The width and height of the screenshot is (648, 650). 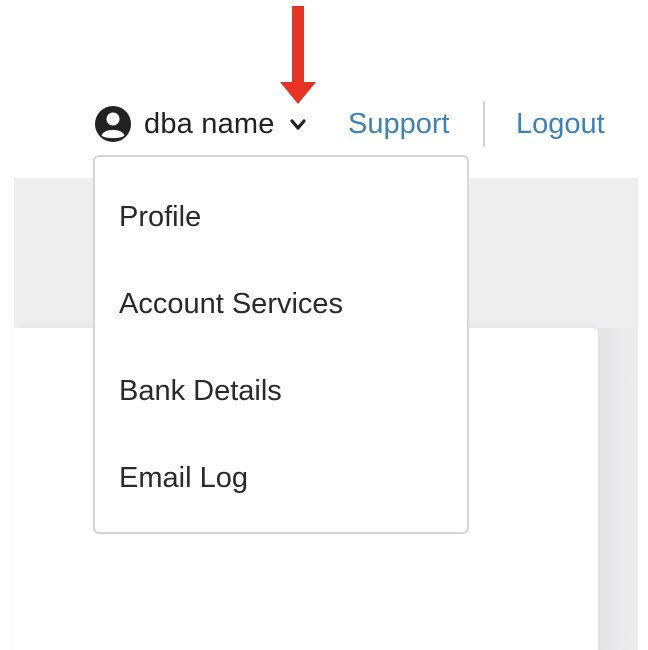 I want to click on content-card-shadow, so click(x=618, y=489).